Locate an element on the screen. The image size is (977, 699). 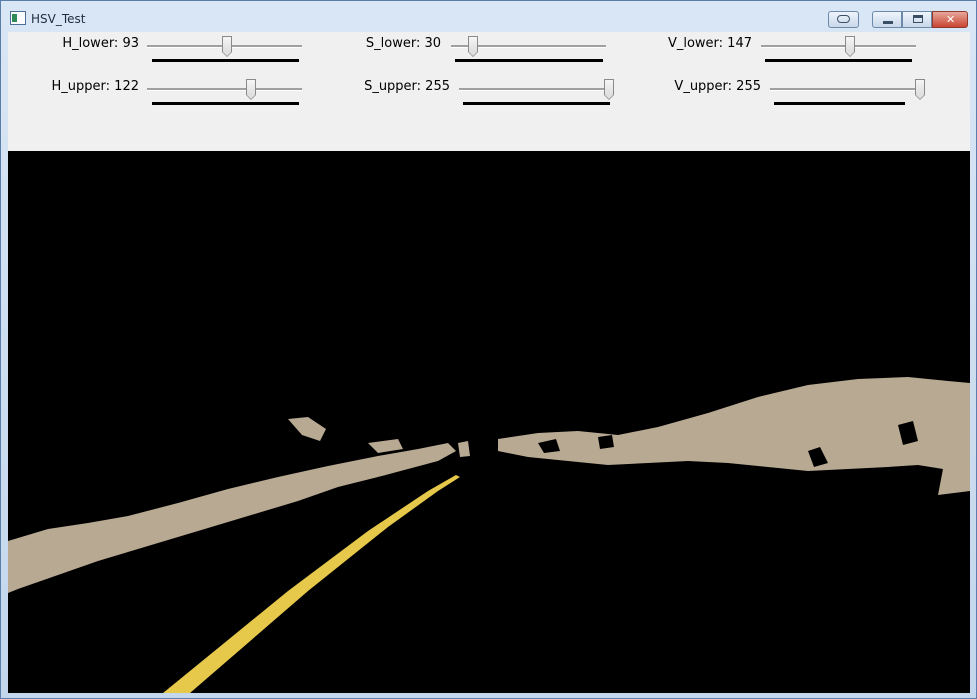
v-lower-slider-thumb is located at coordinates (849, 46).